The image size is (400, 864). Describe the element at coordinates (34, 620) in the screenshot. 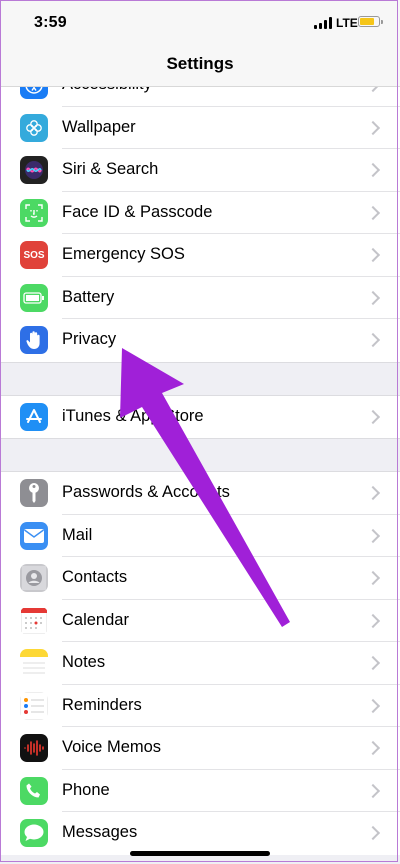

I see `calendar-icon` at that location.